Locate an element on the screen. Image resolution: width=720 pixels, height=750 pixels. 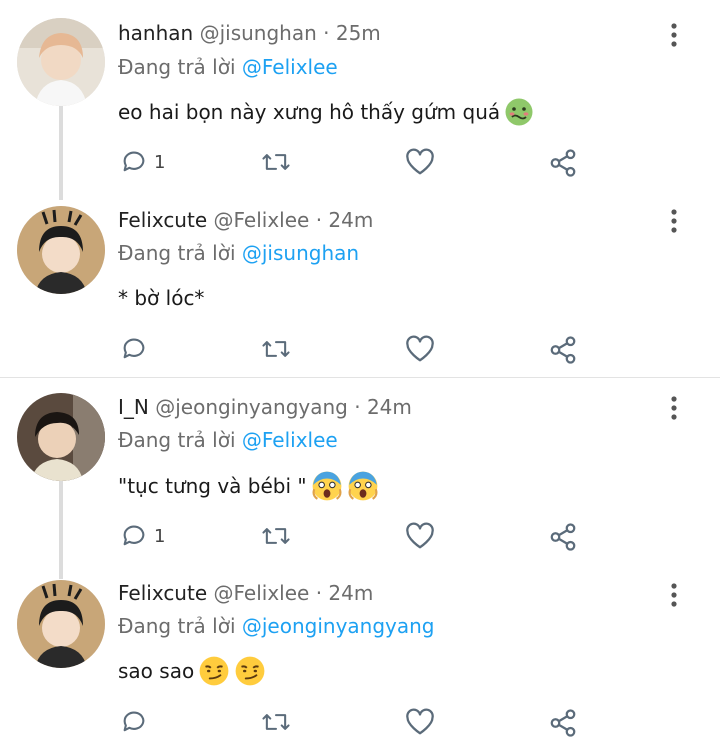
mention-link: @jisunghan is located at coordinates (300, 253).